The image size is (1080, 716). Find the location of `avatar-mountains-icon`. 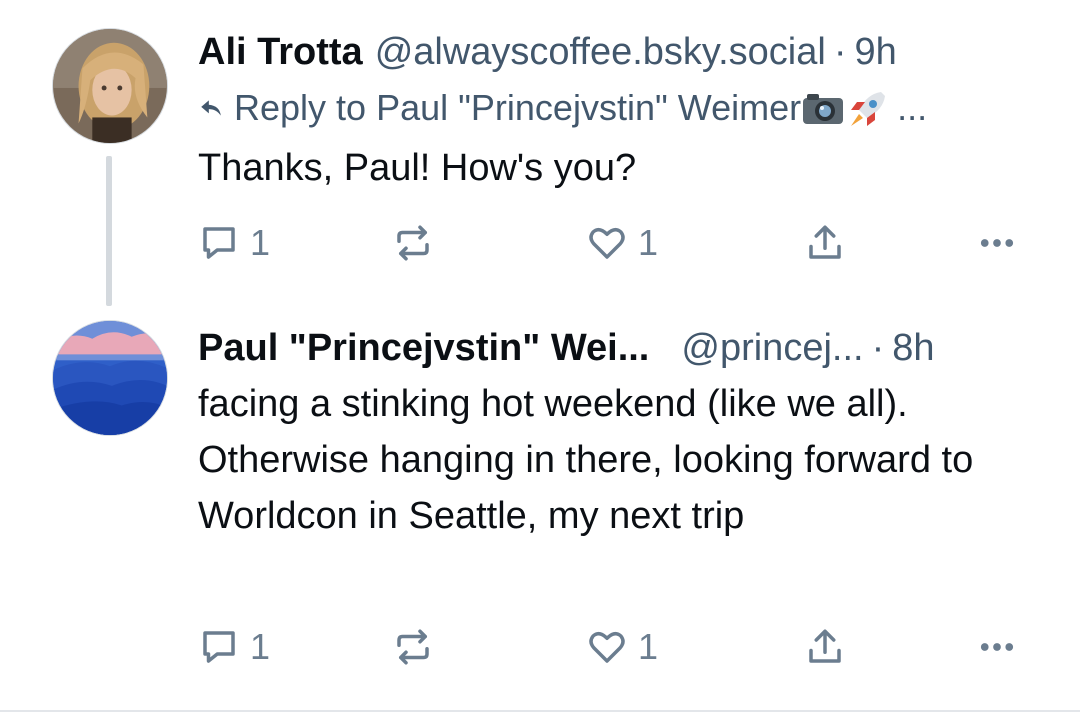

avatar-mountains-icon is located at coordinates (110, 378).